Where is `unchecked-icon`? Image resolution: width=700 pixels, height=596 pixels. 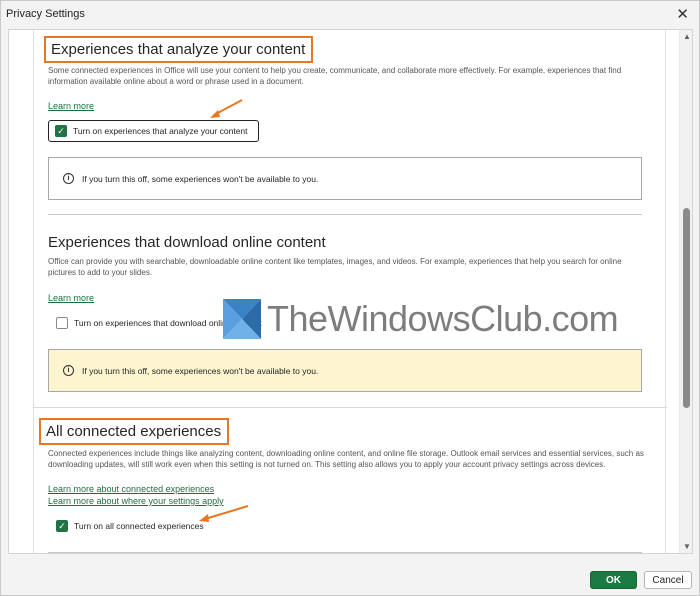 unchecked-icon is located at coordinates (62, 323).